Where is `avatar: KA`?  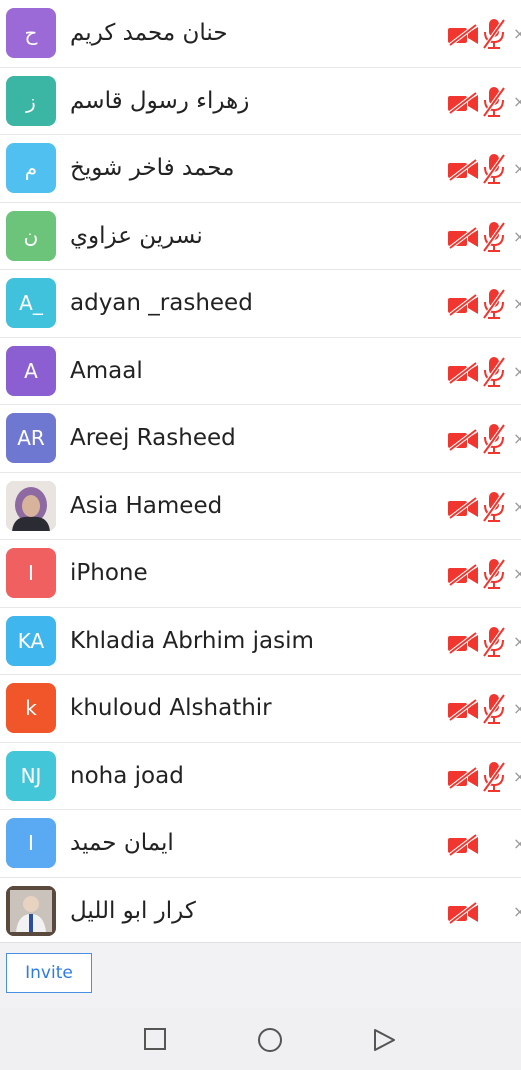 avatar: KA is located at coordinates (31, 640).